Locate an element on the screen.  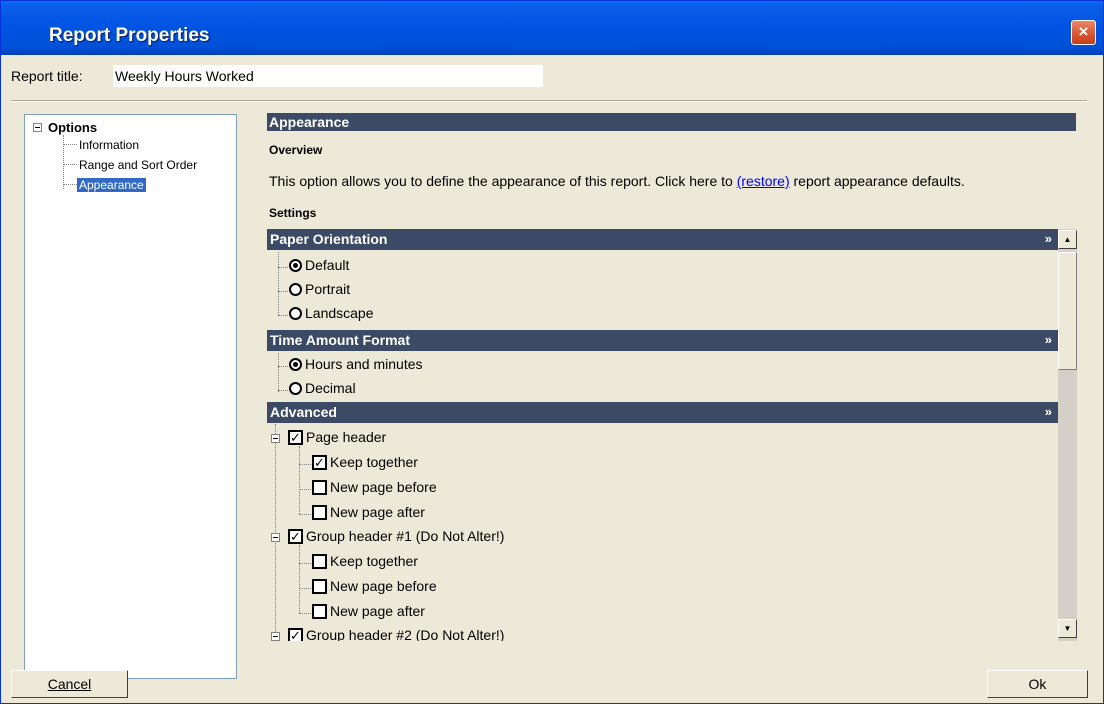
tree-item-appearance: Appearance is located at coordinates (104, 184).